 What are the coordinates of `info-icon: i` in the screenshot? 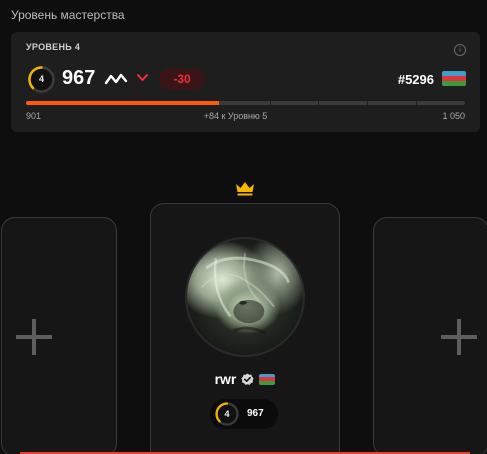 It's located at (460, 50).